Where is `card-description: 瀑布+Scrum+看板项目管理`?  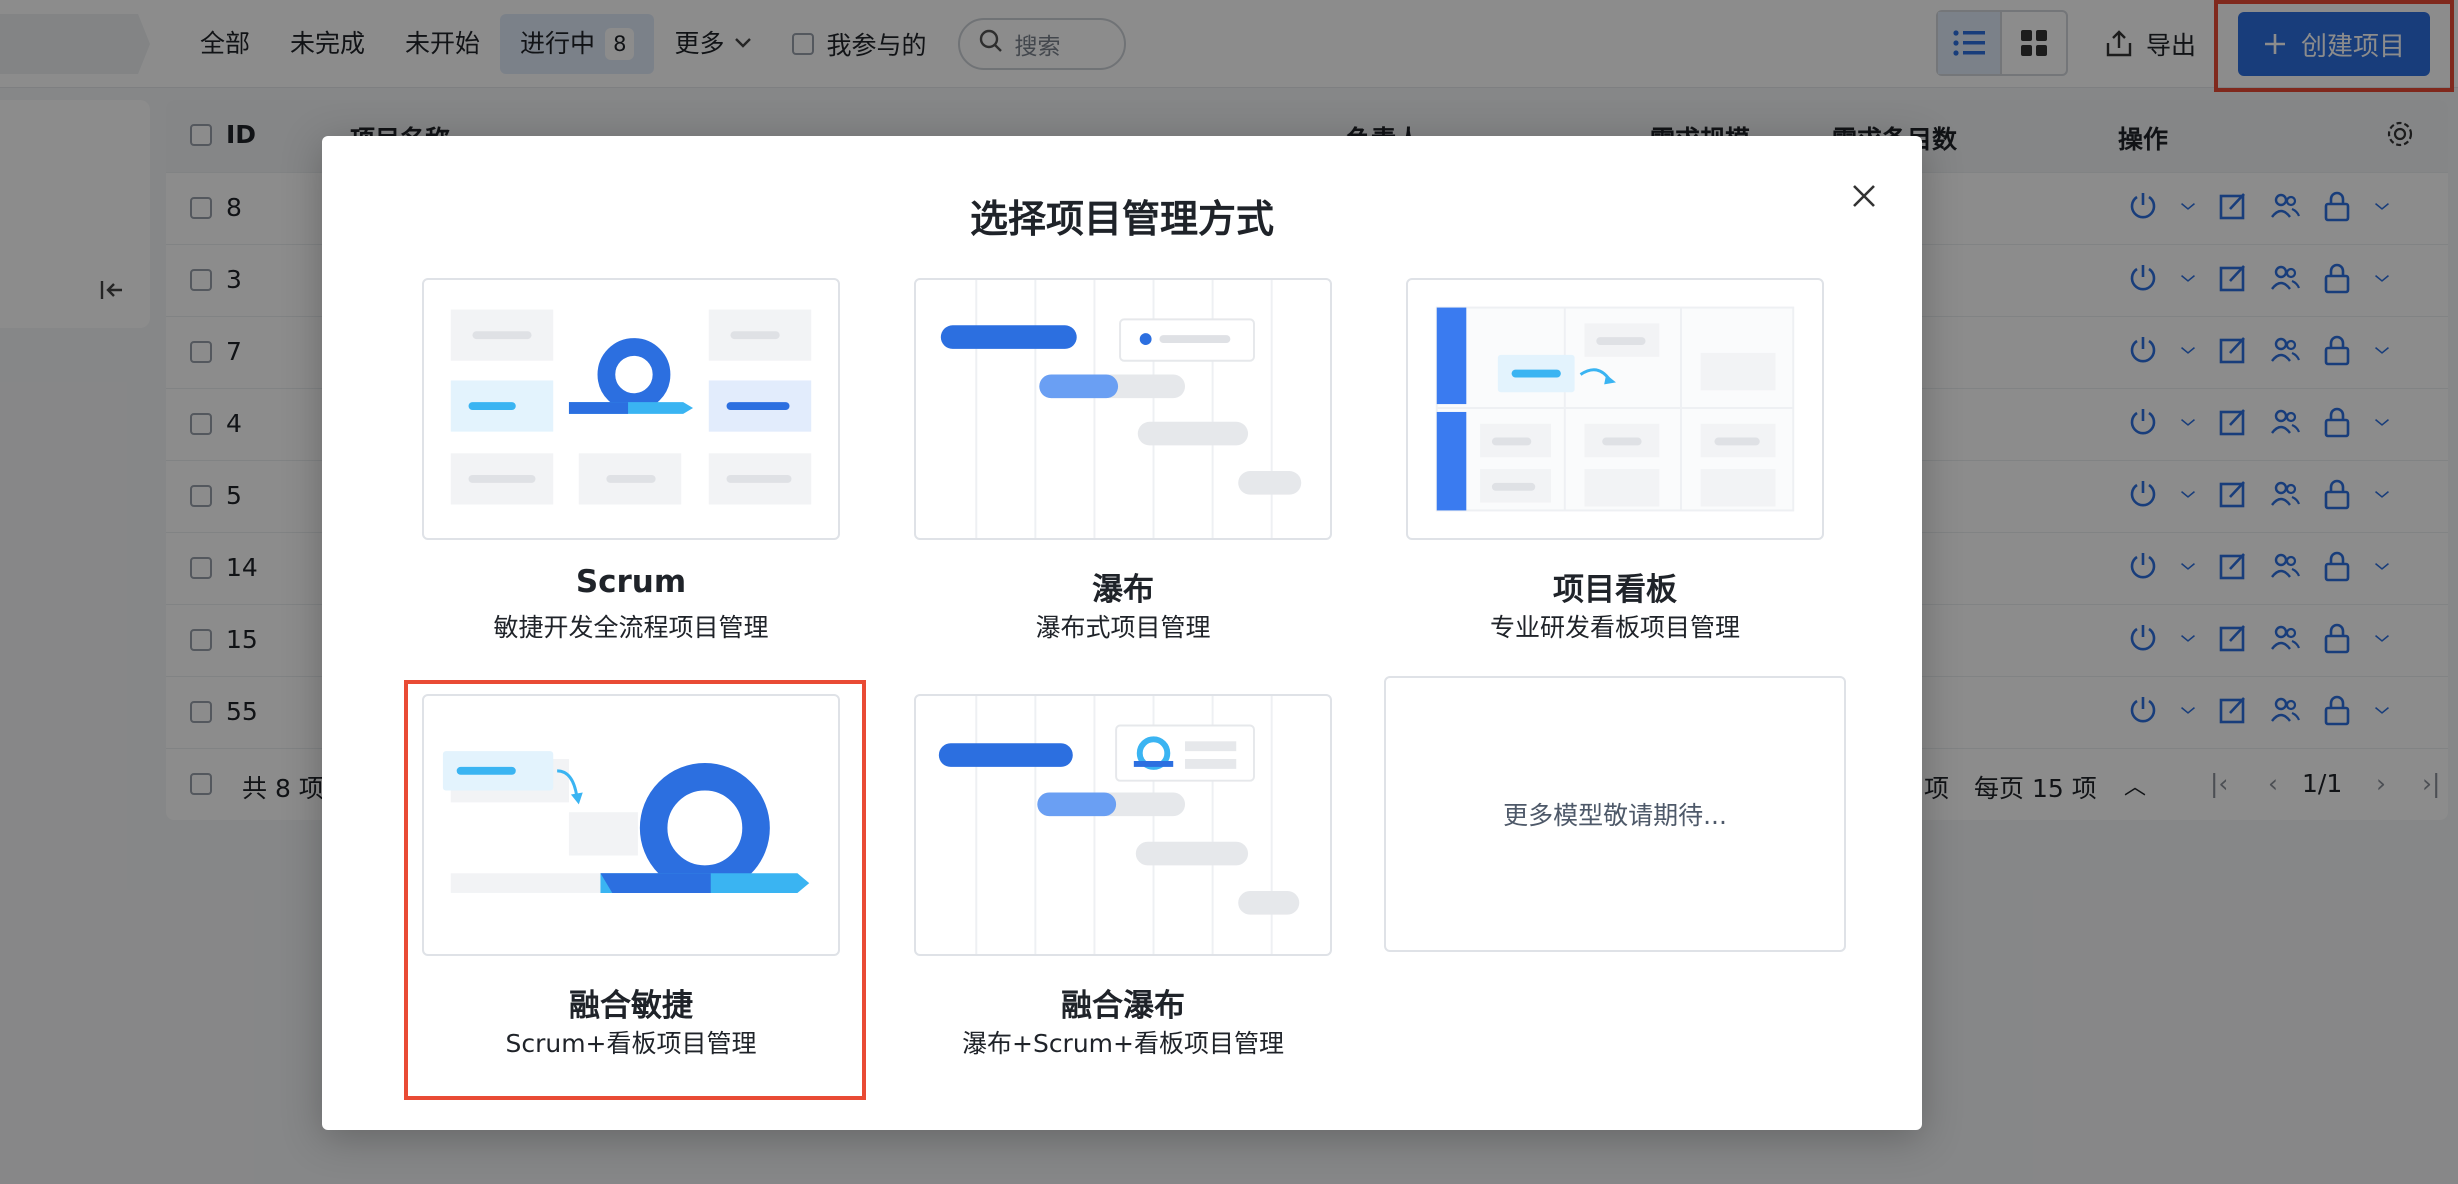 card-description: 瀑布+Scrum+看板项目管理 is located at coordinates (1123, 1043).